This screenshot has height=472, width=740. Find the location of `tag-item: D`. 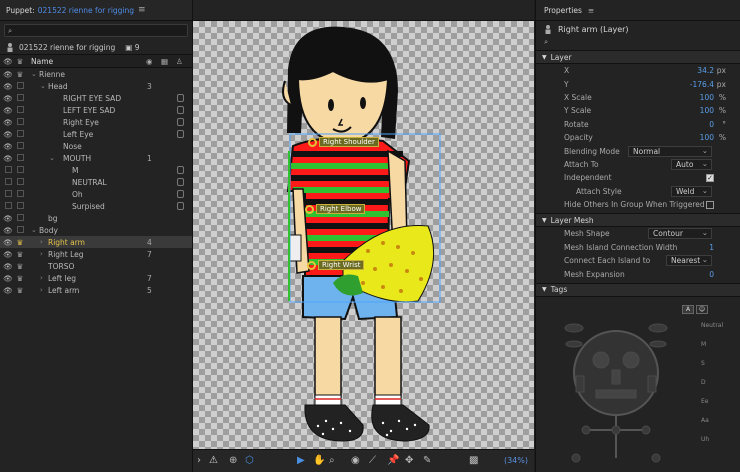

tag-item: D is located at coordinates (703, 382).